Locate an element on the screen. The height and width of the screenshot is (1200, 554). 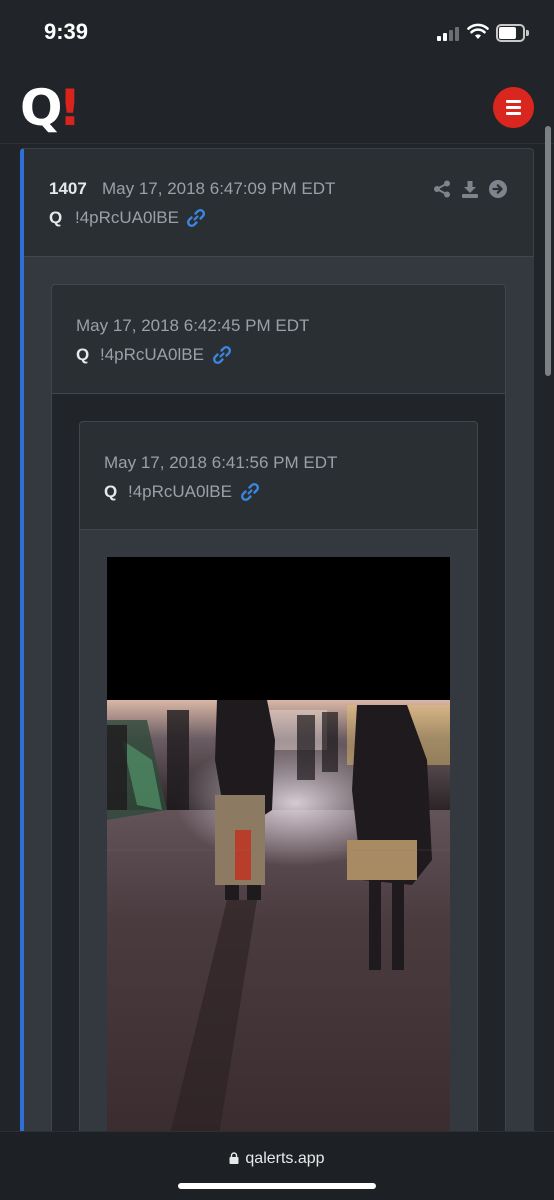
nested-quoted-post-author: Q is located at coordinates (111, 491).